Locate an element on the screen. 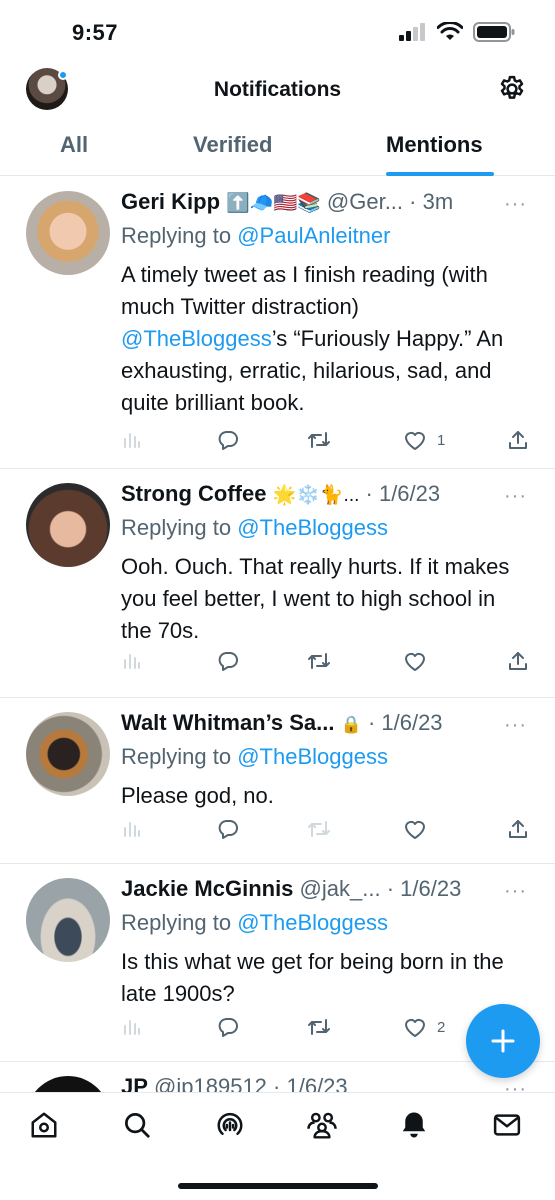 The width and height of the screenshot is (555, 1200). like-button: 1 is located at coordinates (424, 440).